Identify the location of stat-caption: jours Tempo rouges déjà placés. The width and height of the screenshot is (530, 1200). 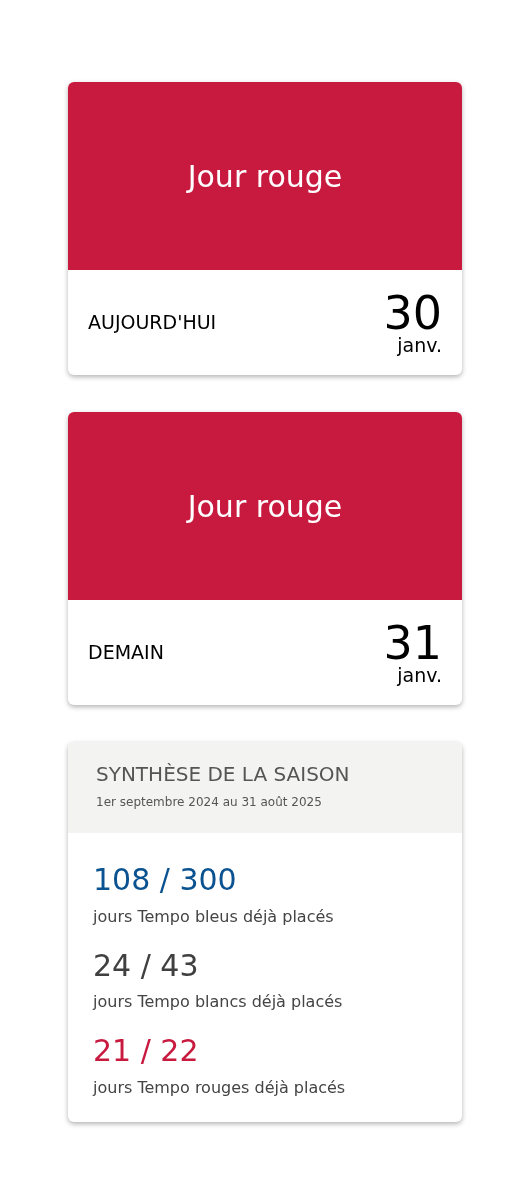
(220, 1087).